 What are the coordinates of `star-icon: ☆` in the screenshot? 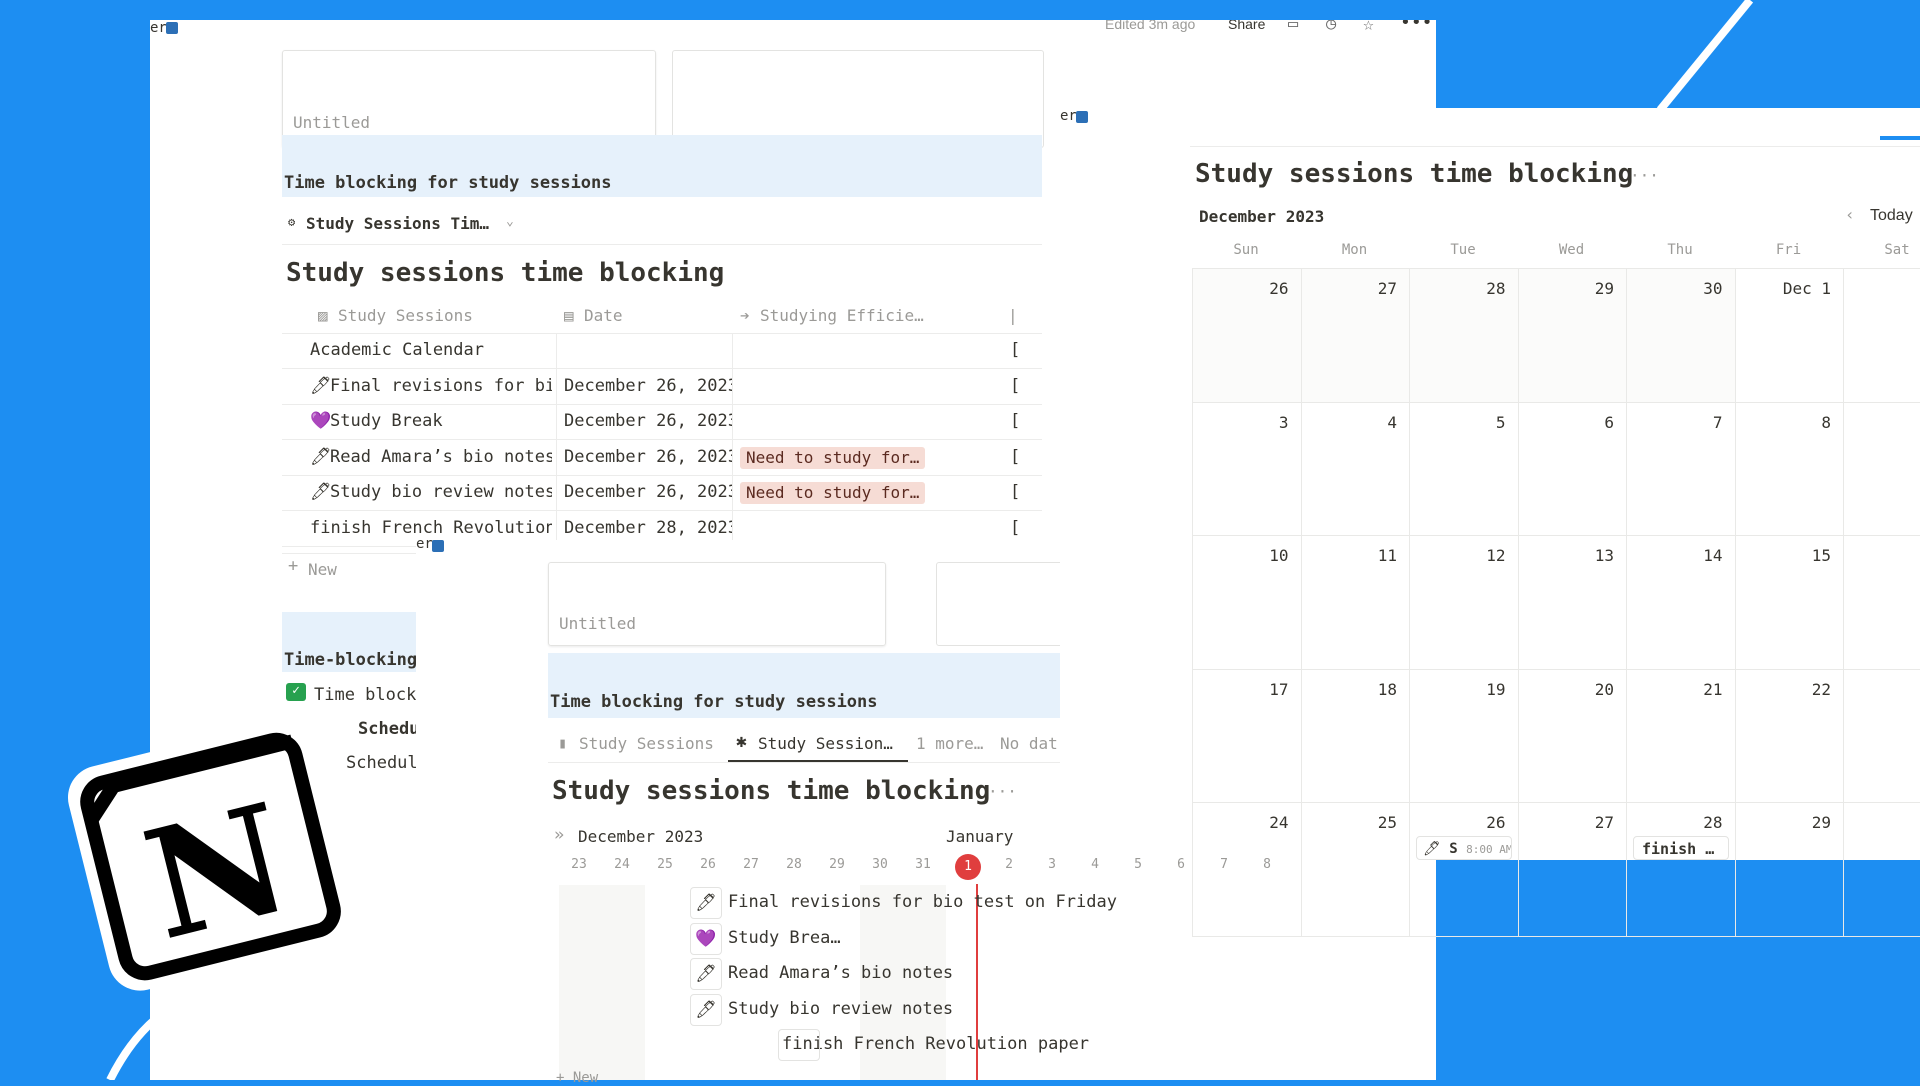 It's located at (1368, 27).